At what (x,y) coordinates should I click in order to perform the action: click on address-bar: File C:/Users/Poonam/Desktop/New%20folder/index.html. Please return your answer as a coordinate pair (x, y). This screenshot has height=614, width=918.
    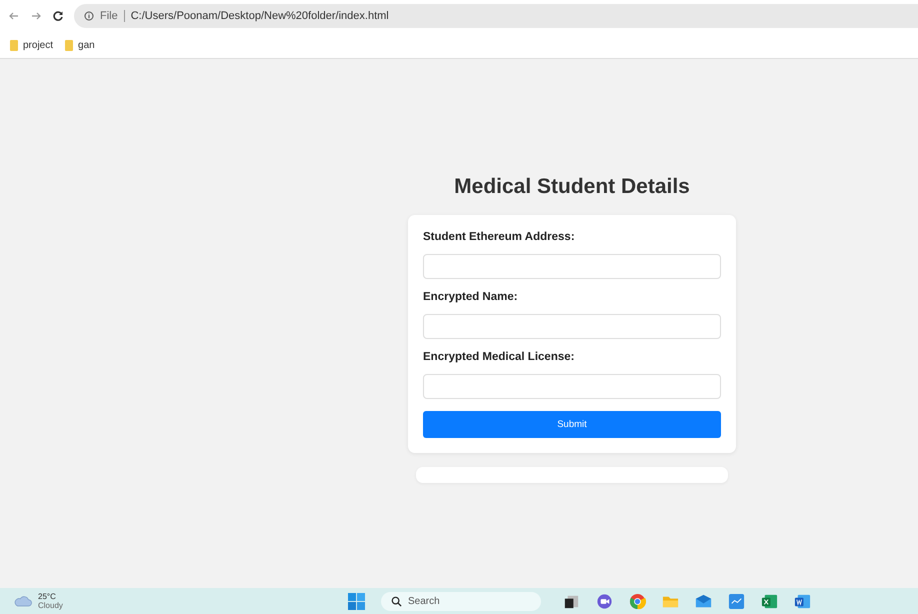
    Looking at the image, I should click on (496, 16).